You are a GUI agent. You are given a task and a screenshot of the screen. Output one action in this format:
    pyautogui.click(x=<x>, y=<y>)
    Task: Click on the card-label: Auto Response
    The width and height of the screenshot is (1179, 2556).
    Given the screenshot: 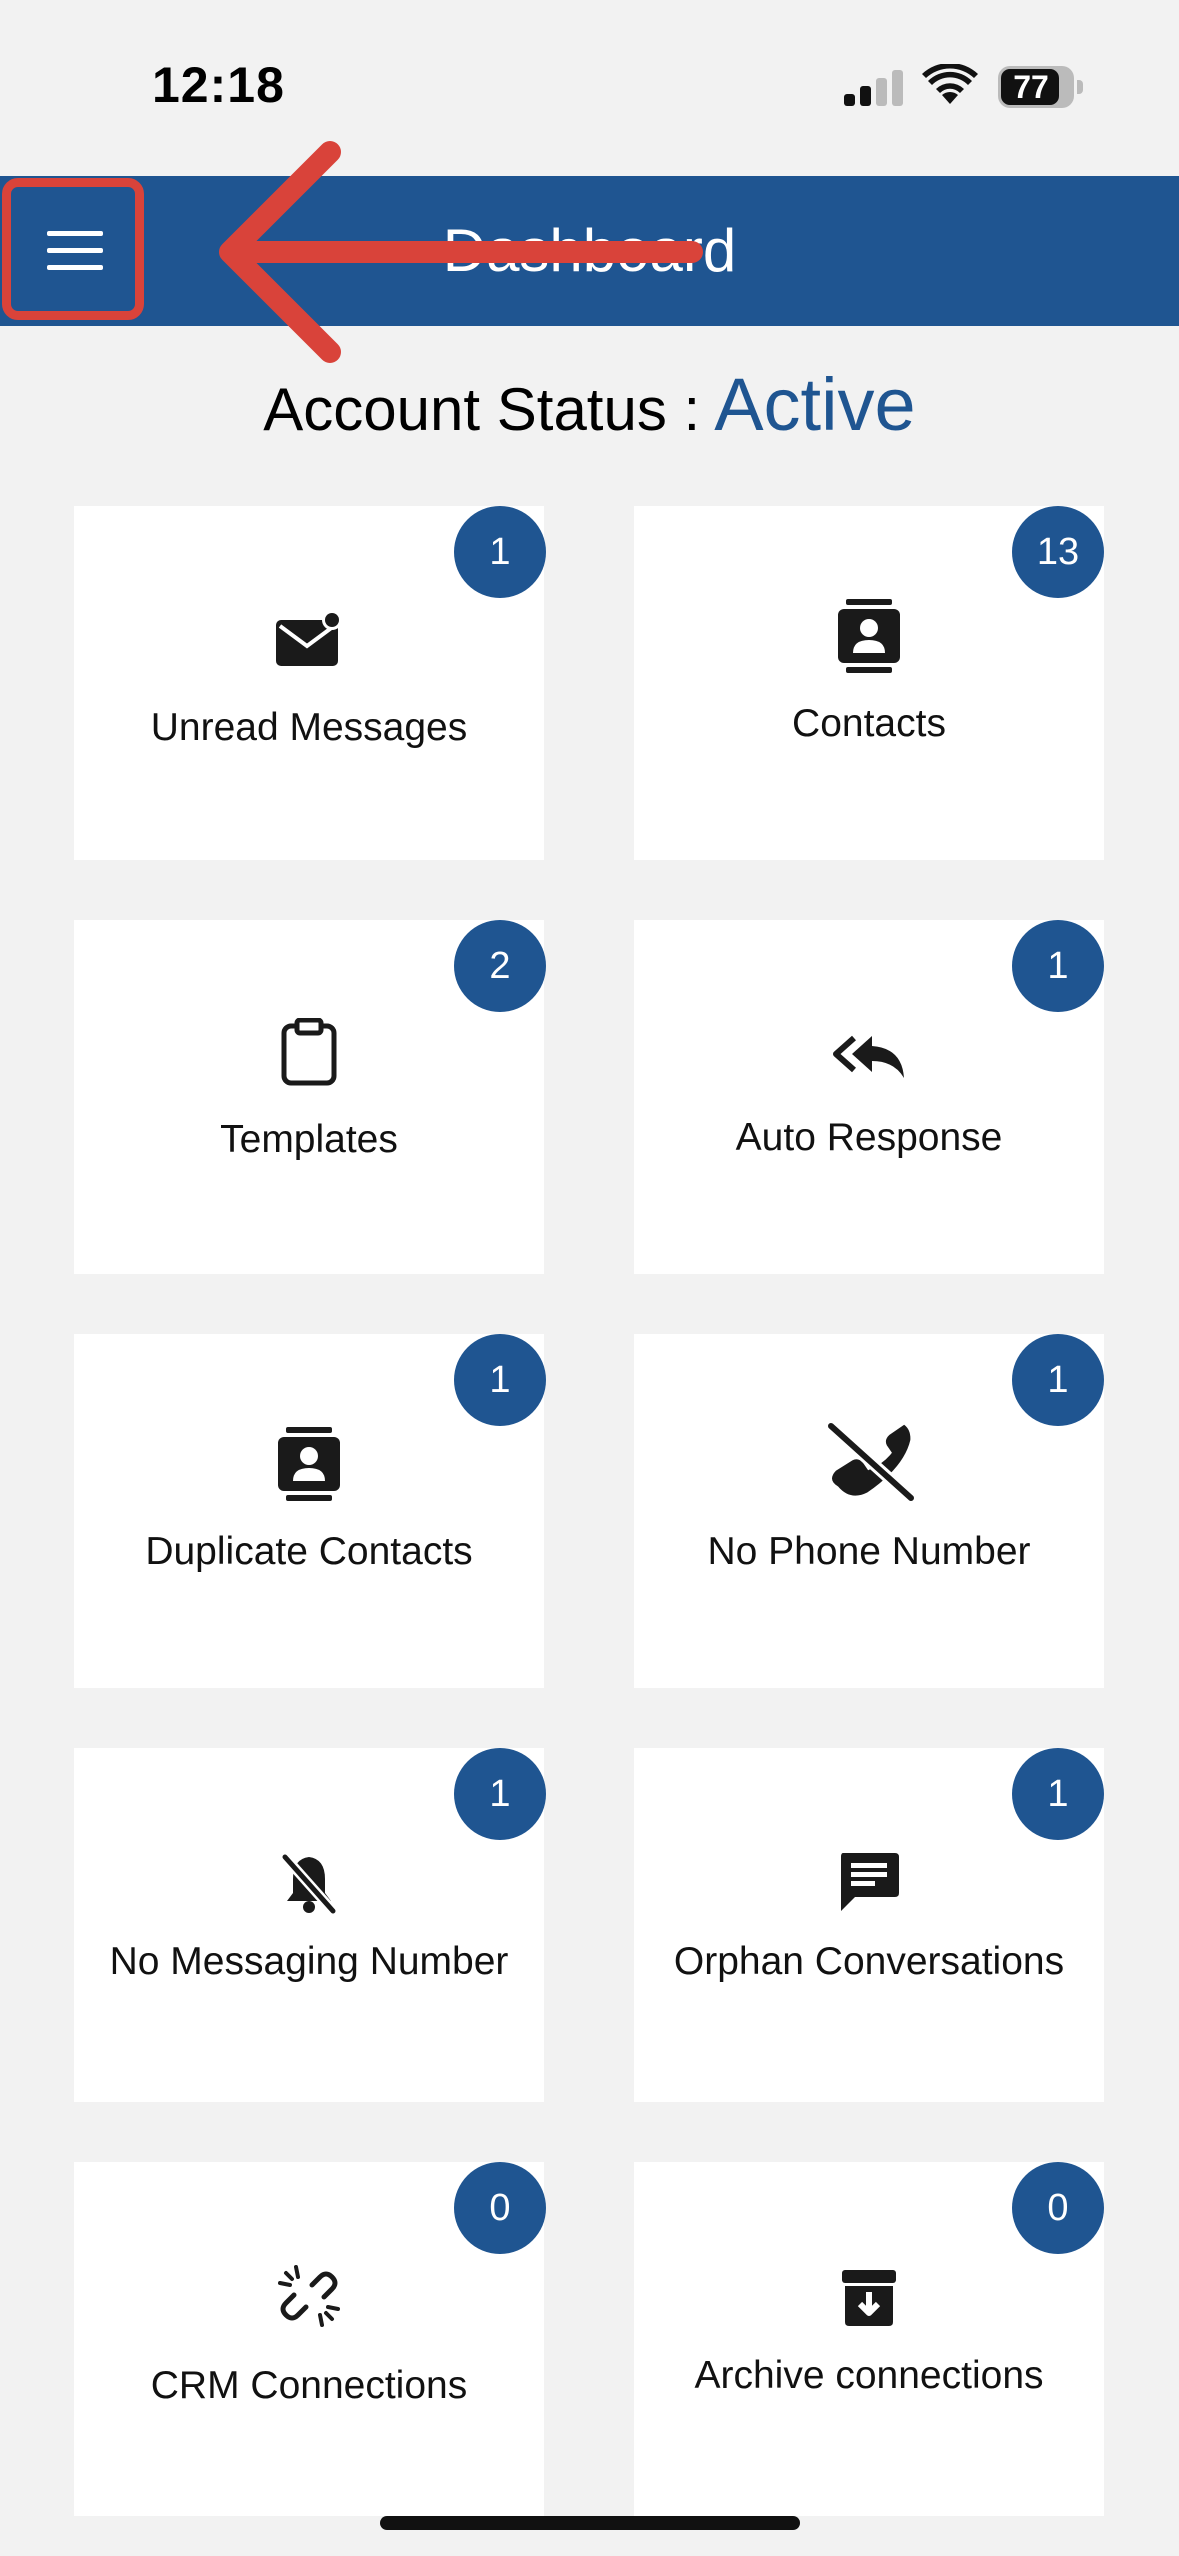 What is the action you would take?
    pyautogui.click(x=869, y=1137)
    